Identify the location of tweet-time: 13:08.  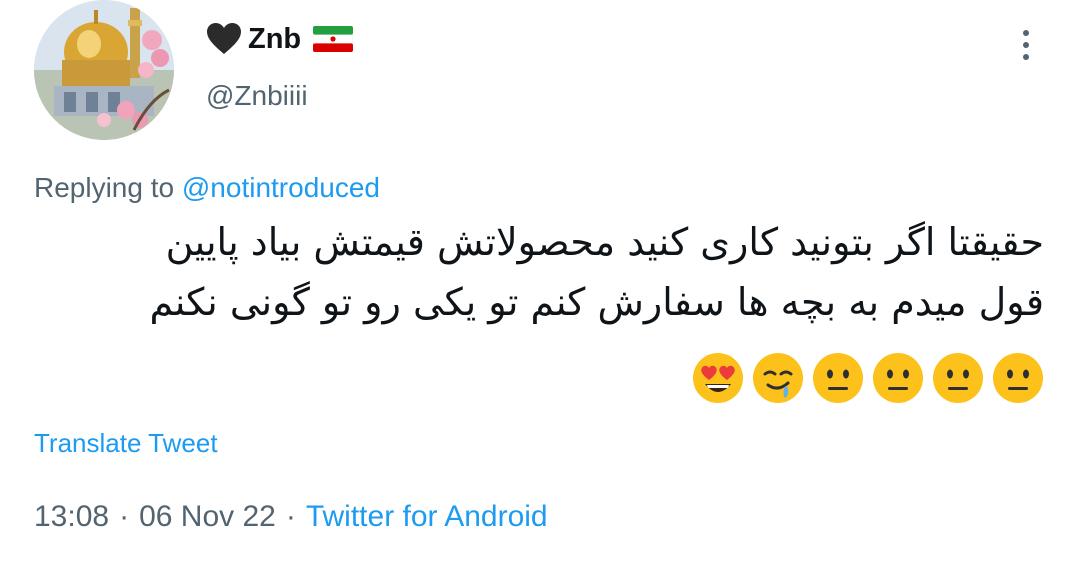
(71, 517).